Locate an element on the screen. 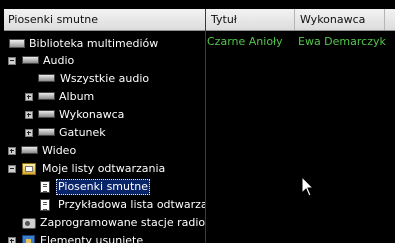  album-icon is located at coordinates (46, 96).